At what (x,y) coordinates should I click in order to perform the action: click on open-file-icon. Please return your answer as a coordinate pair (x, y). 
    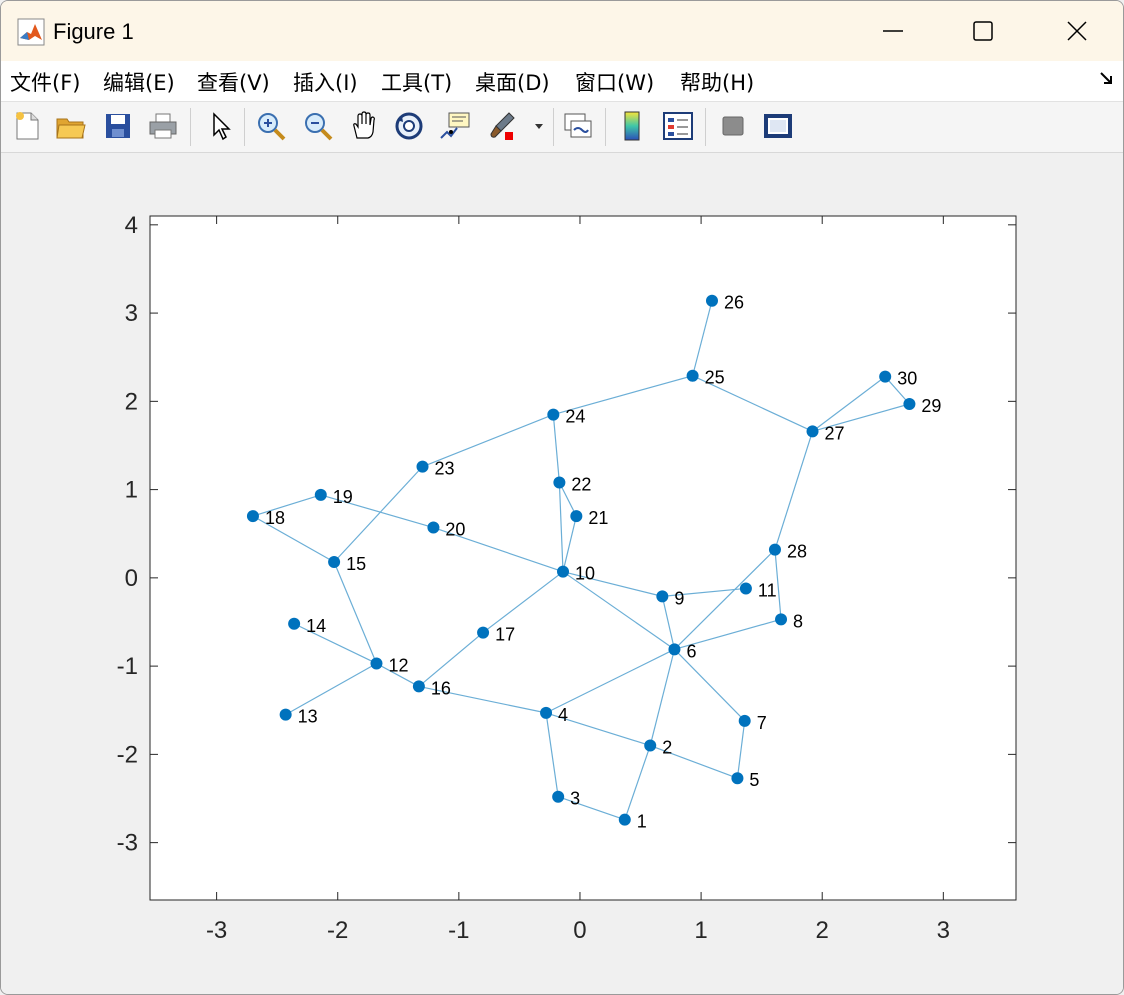
    Looking at the image, I should click on (71, 128).